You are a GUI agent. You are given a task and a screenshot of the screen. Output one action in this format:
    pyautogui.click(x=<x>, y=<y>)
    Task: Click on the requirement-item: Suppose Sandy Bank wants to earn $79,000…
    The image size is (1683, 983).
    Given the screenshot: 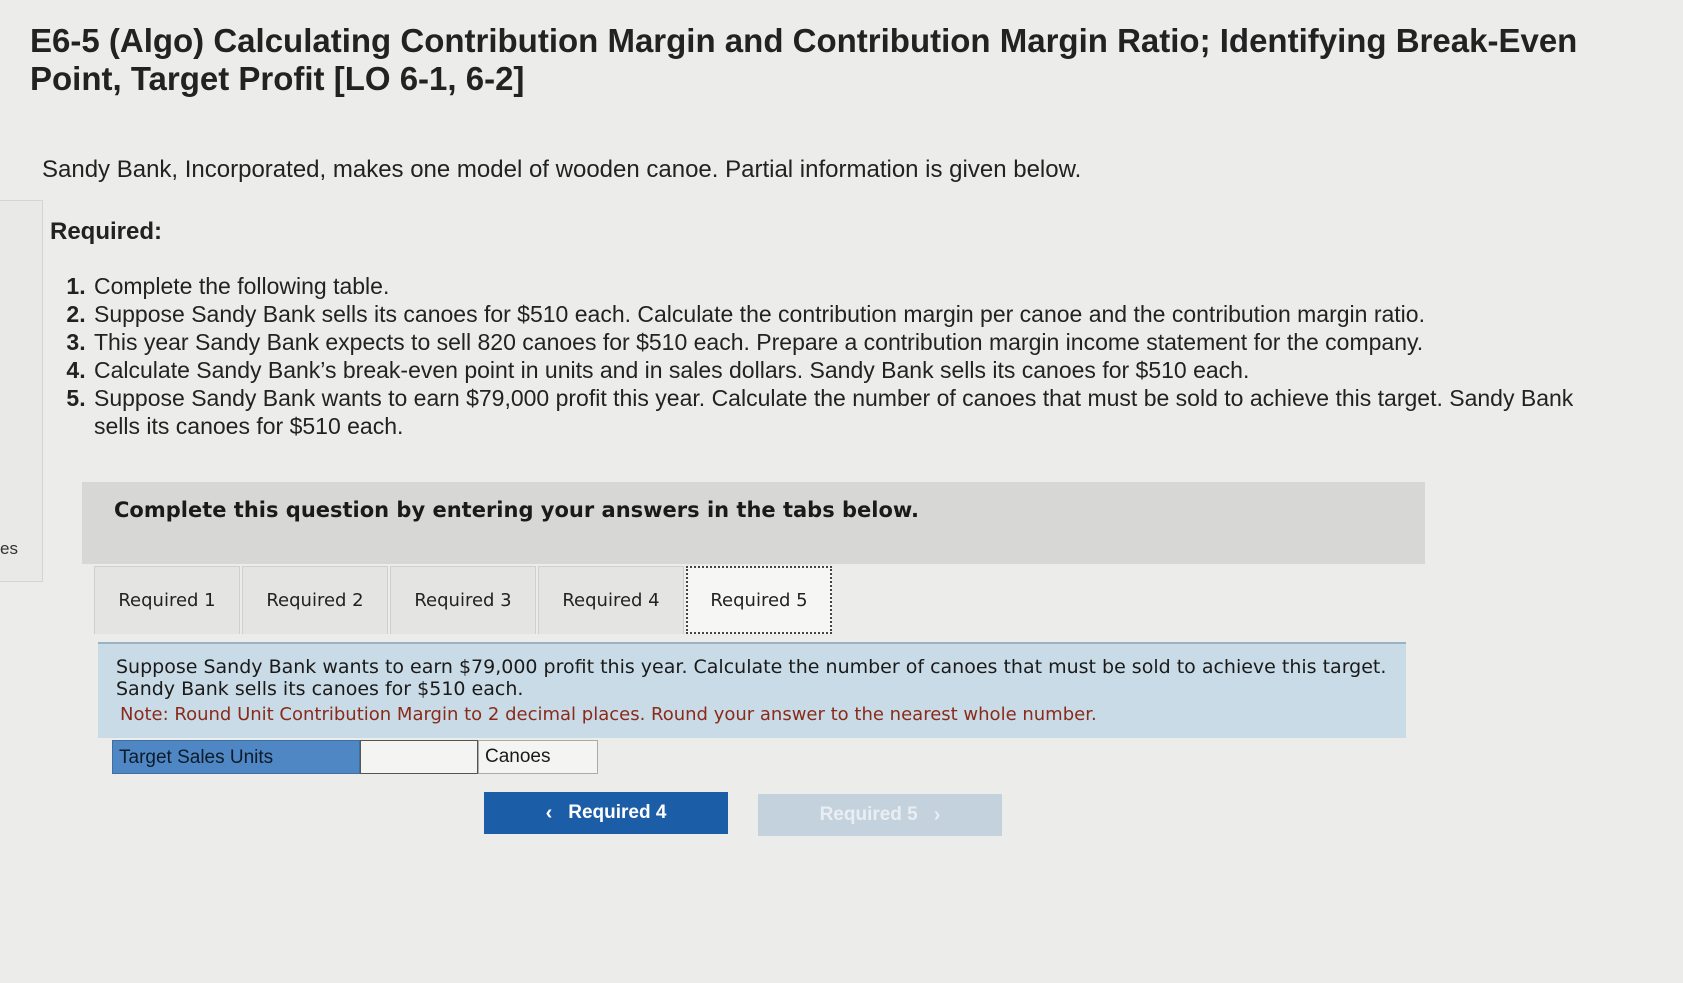 What is the action you would take?
    pyautogui.click(x=852, y=412)
    